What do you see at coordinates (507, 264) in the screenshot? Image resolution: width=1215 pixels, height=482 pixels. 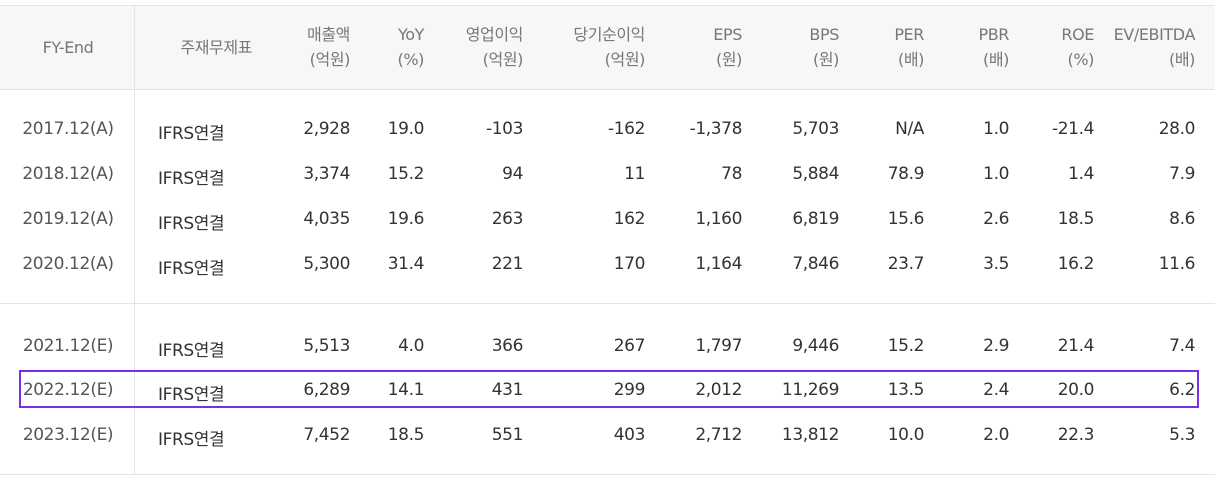 I see `cell-operating-profit: 221` at bounding box center [507, 264].